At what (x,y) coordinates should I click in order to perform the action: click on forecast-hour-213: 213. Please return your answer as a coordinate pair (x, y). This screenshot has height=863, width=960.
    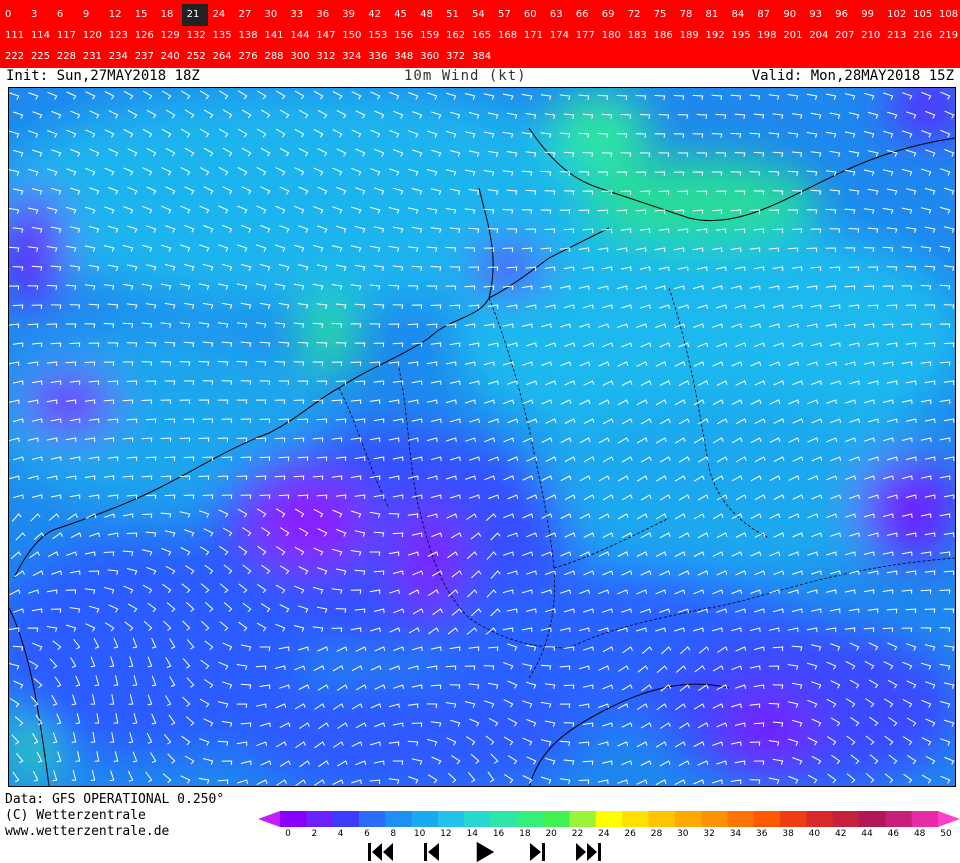
    Looking at the image, I should click on (895, 36).